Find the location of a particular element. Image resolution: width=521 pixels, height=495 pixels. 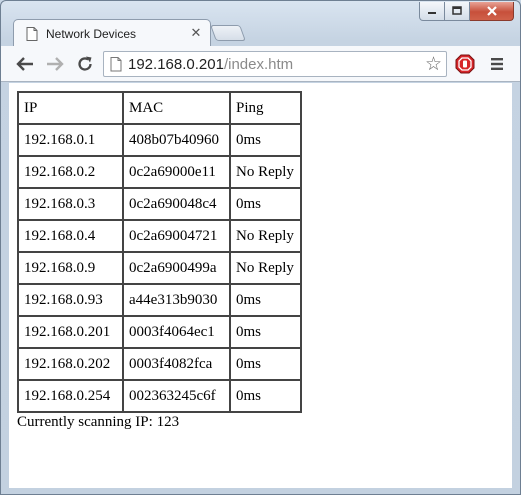

stop-sign-icon is located at coordinates (465, 64).